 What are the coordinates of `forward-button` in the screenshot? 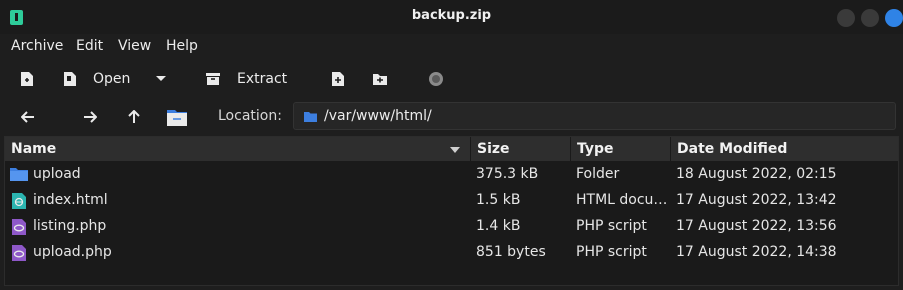 It's located at (90, 117).